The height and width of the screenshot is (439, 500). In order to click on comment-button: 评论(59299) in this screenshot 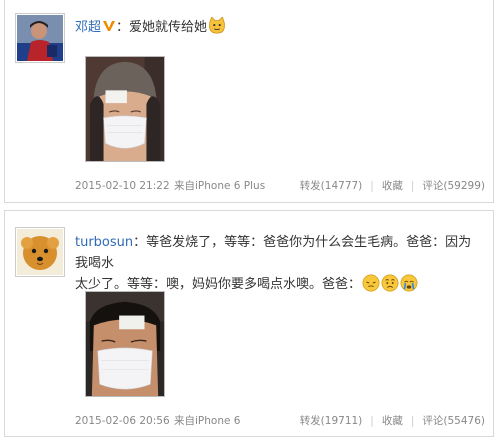, I will do `click(453, 186)`.